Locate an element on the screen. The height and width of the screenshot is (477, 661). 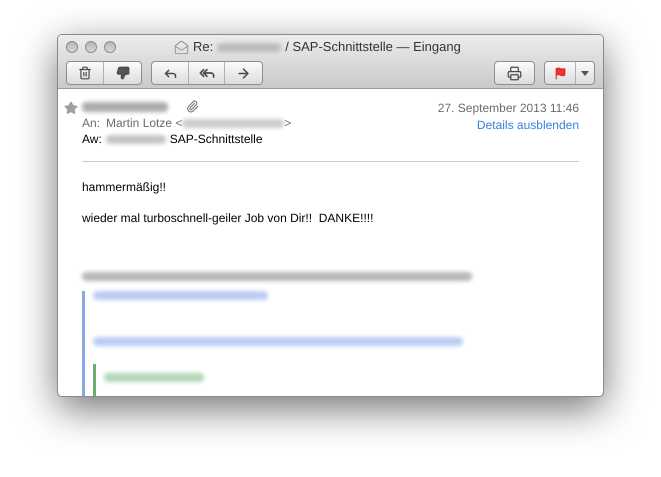
window-title: / SAP-Schnittstelle — Eingang is located at coordinates (373, 47).